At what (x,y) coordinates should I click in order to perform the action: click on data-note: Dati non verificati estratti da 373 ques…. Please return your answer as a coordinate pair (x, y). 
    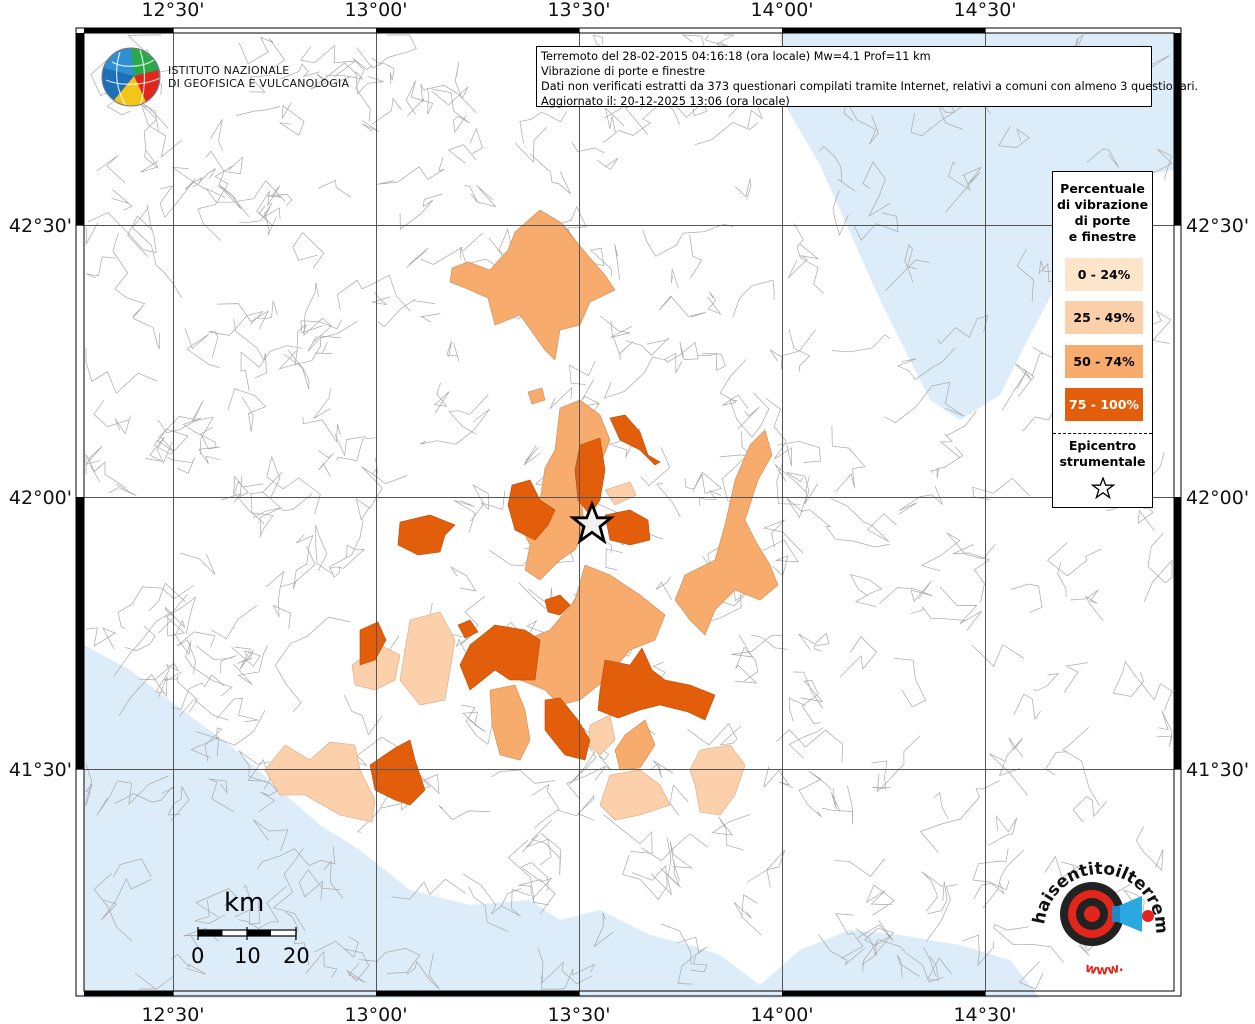
    Looking at the image, I should click on (870, 86).